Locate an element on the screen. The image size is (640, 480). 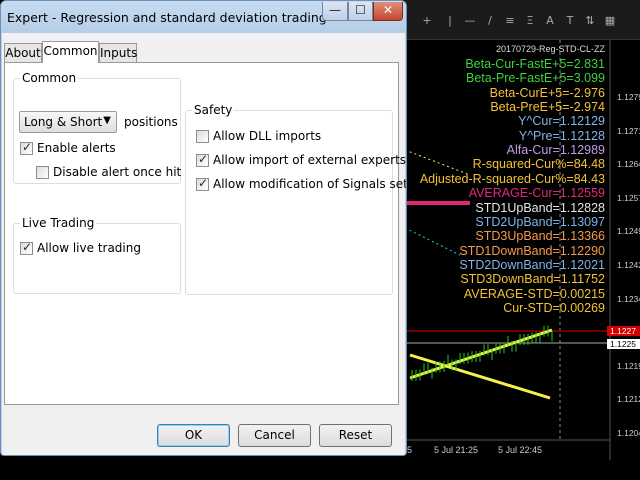
disable-alert-once-hit-label: Disable alert once hit is located at coordinates (117, 172).